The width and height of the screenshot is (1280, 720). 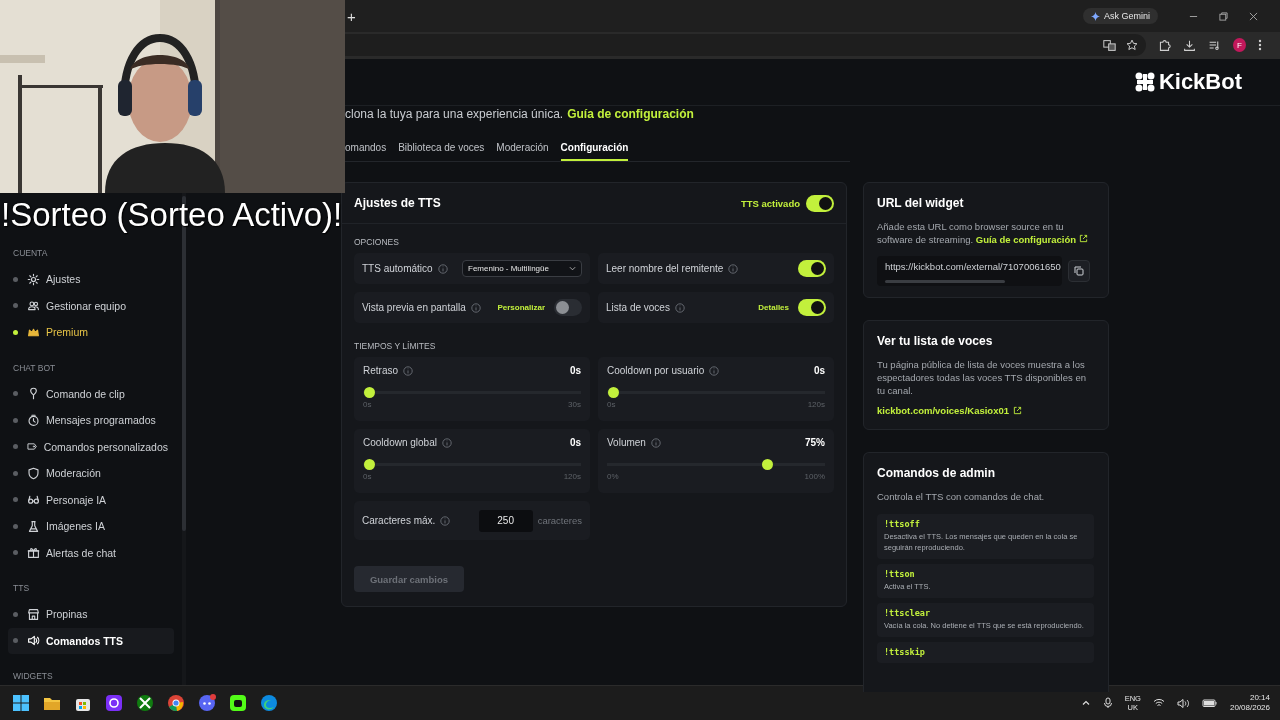 What do you see at coordinates (400, 442) in the screenshot?
I see `slider-label: Cooldown global` at bounding box center [400, 442].